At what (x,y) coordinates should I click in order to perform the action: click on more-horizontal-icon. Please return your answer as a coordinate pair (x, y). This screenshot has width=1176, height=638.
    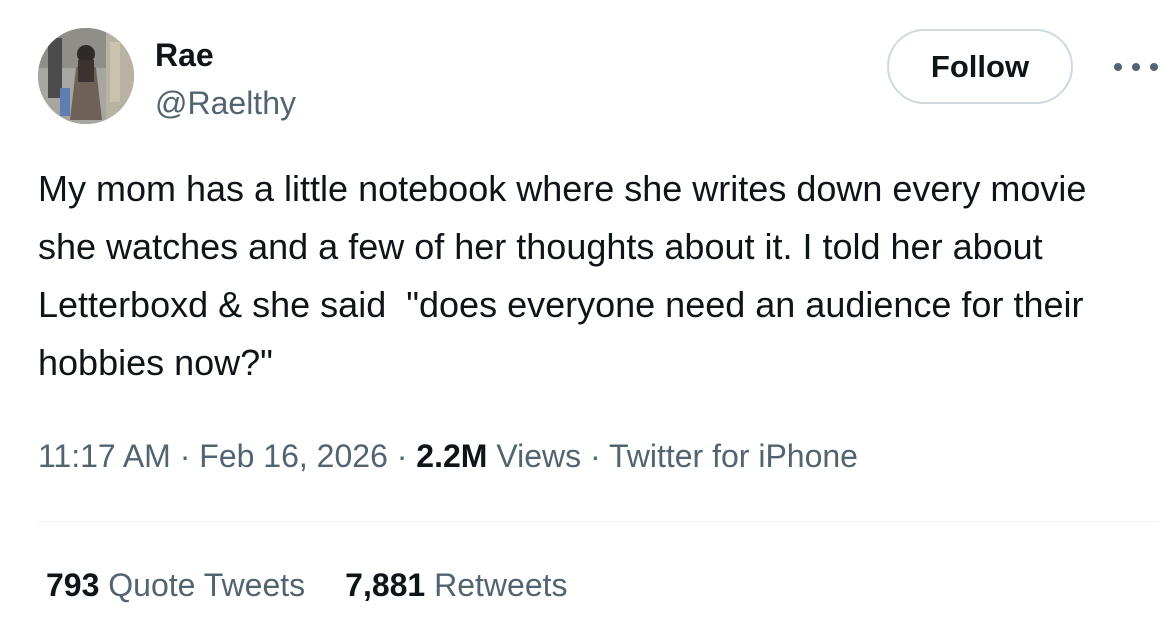
    Looking at the image, I should click on (1136, 67).